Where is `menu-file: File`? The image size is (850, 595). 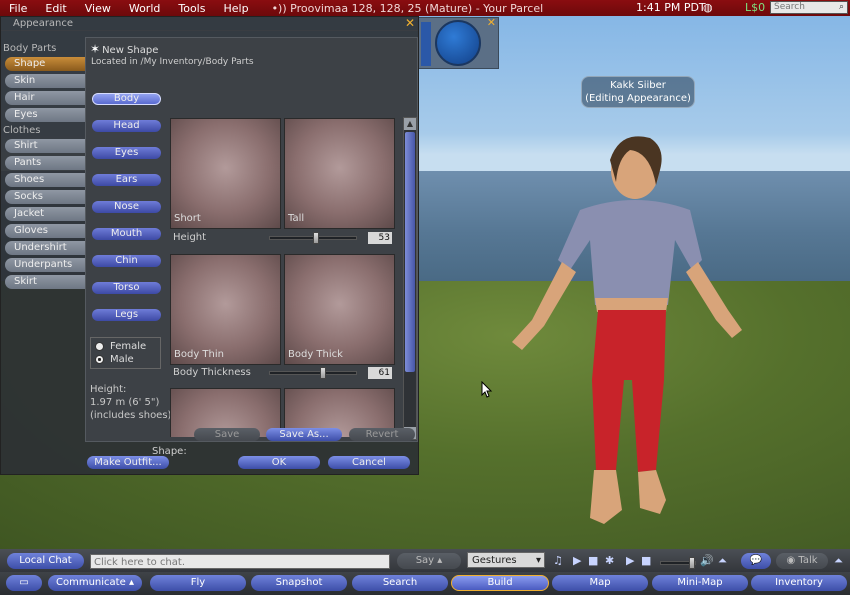 menu-file: File is located at coordinates (18, 8).